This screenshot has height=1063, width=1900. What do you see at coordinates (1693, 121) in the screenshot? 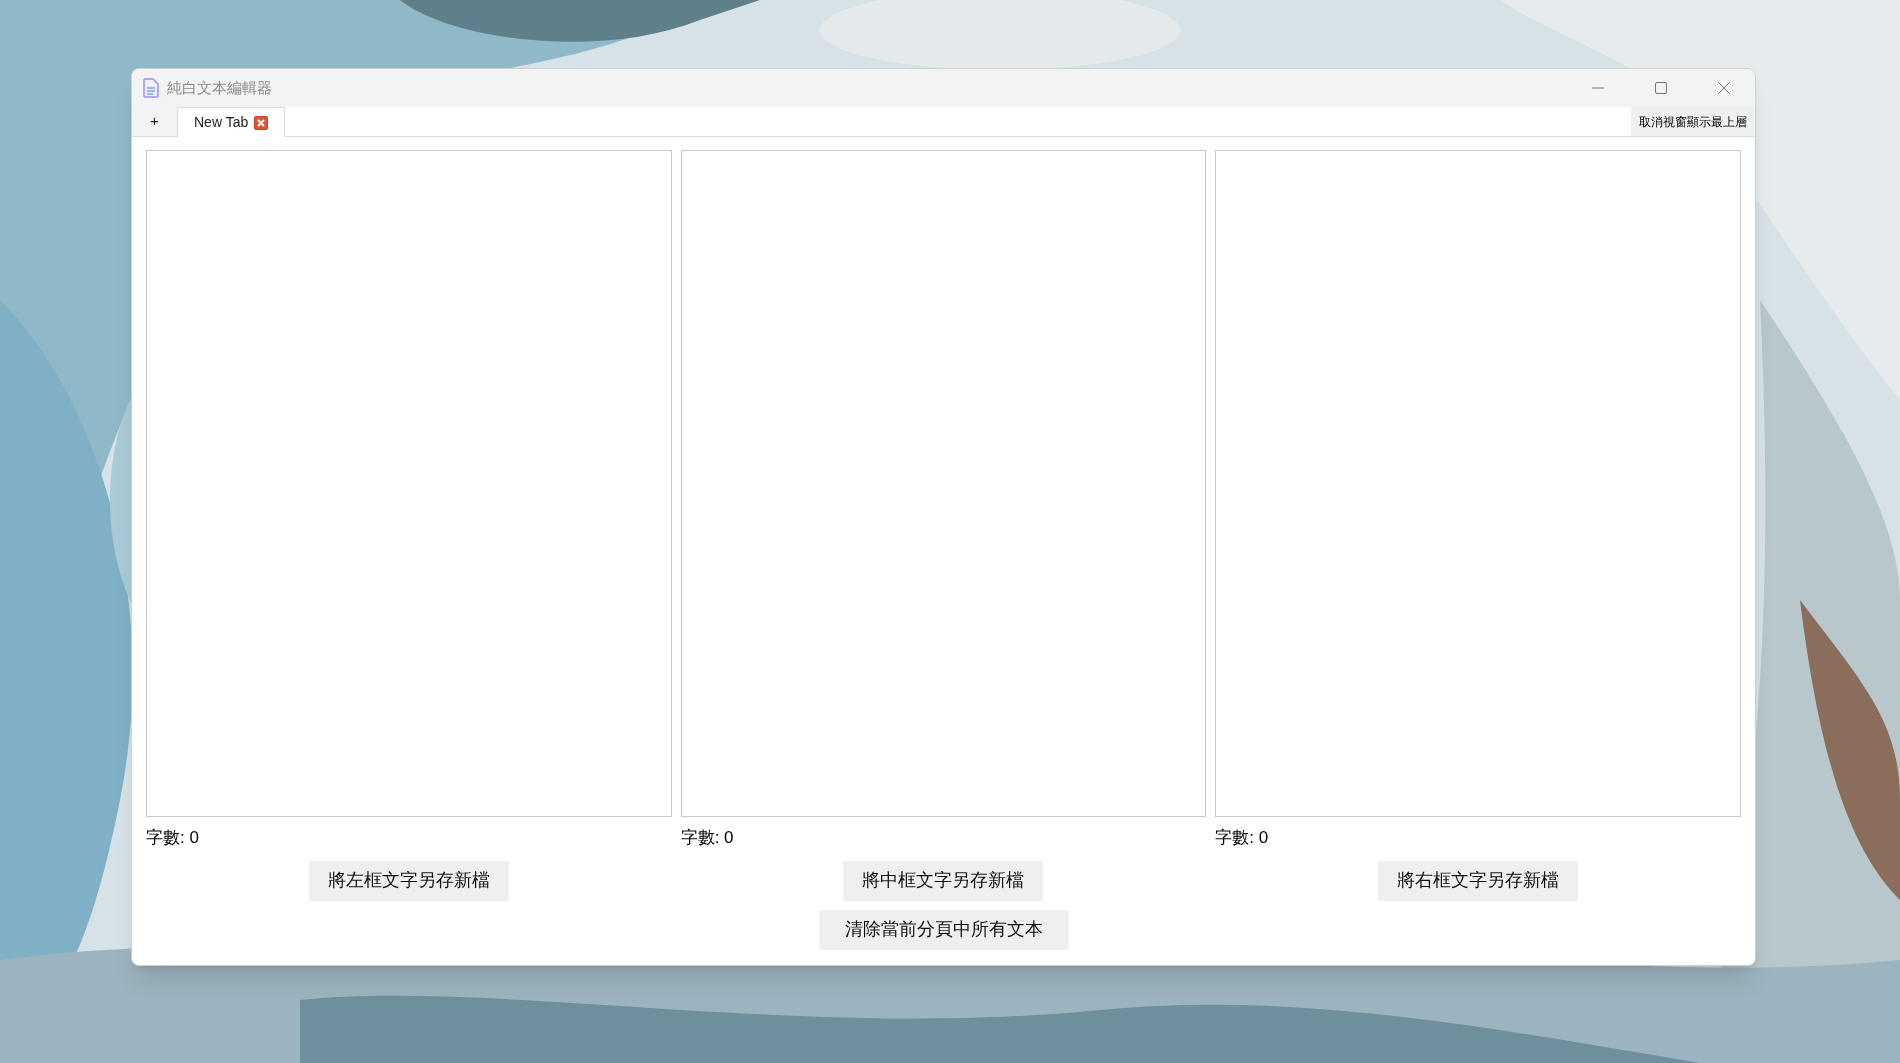
I see `topmost-toggle-button: 取消視窗顯示最上層` at bounding box center [1693, 121].